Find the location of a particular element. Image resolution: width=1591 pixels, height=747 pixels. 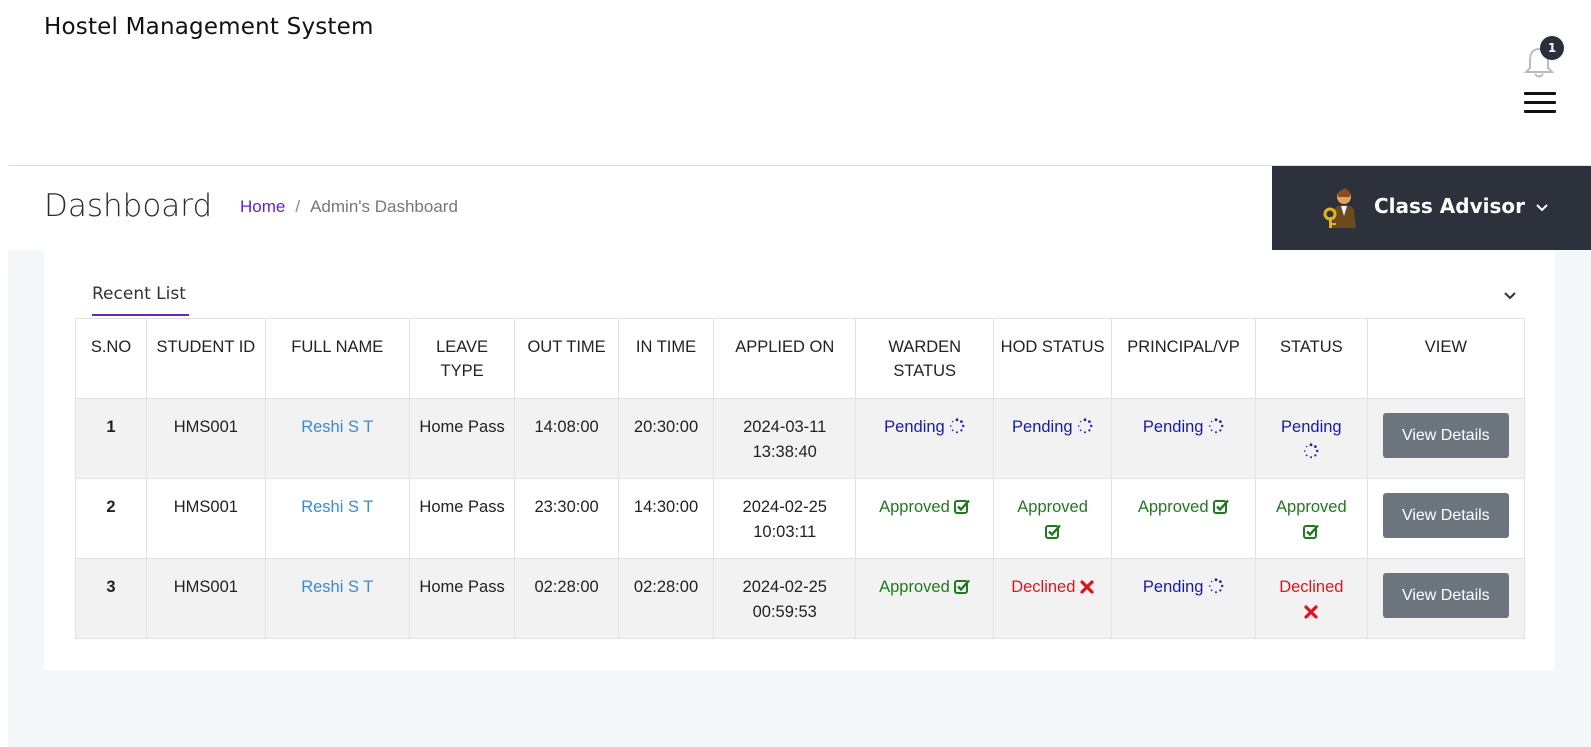

cell-status: Declined is located at coordinates (1311, 598).